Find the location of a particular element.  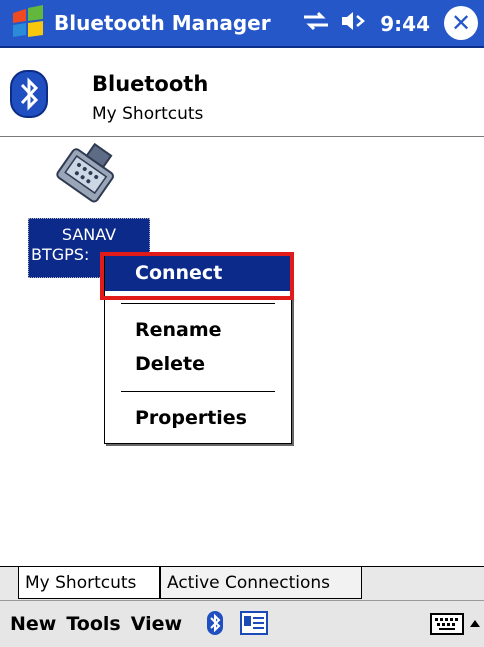

title-bar: Bluetooth Manager 9:44 ✕ is located at coordinates (242, 24).